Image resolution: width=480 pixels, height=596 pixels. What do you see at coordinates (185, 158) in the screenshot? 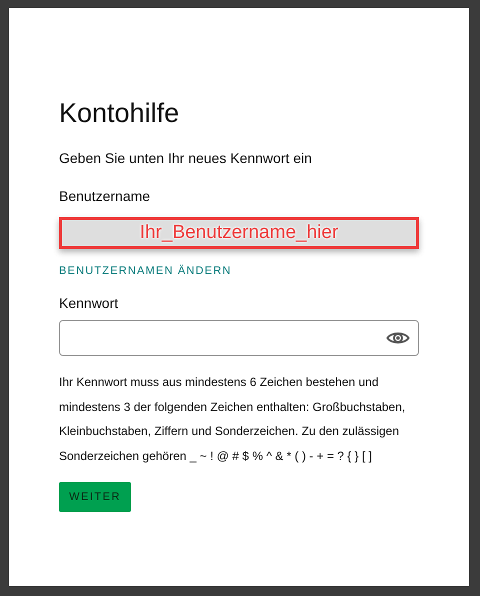
I see `instruction-text: Geben Sie unten Ihr neues Kennwort ein` at bounding box center [185, 158].